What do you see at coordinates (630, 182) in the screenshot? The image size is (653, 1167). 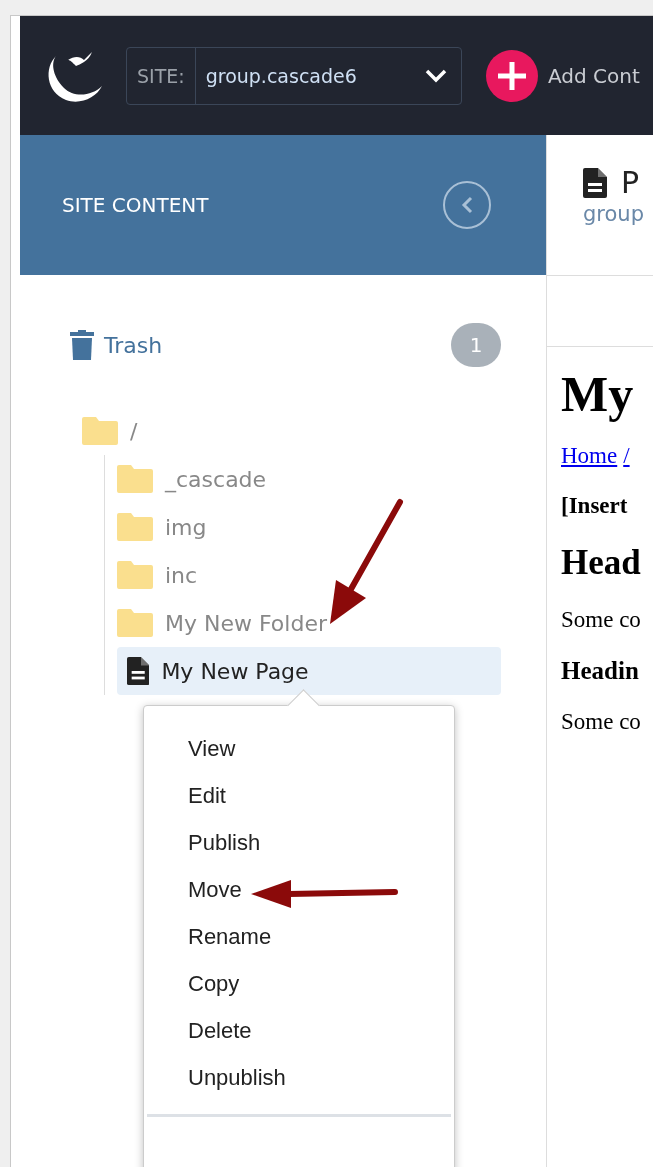 I see `page-title: P` at bounding box center [630, 182].